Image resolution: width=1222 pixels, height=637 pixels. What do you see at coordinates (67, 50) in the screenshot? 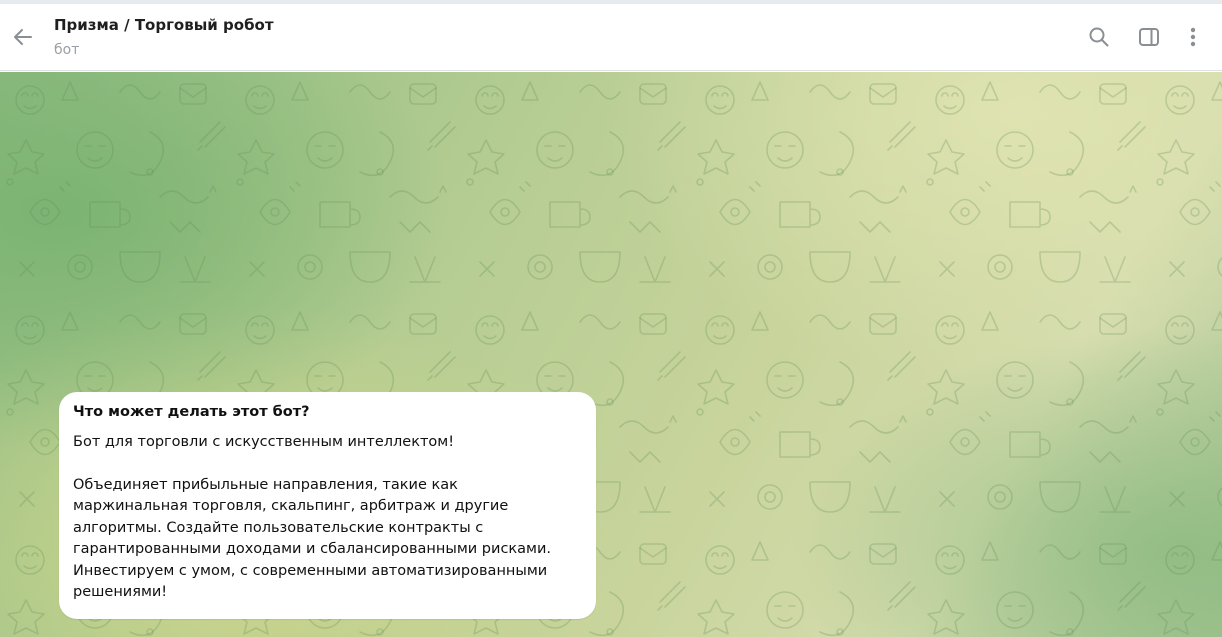
I see `chat-subtitle: бот` at bounding box center [67, 50].